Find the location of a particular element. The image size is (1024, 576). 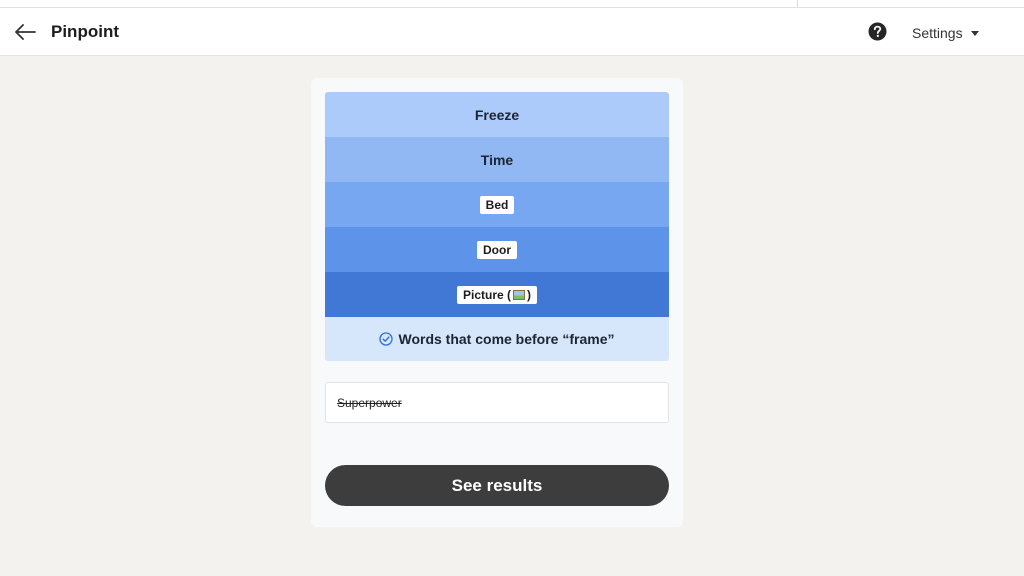

top-strip-divider is located at coordinates (797, 4).